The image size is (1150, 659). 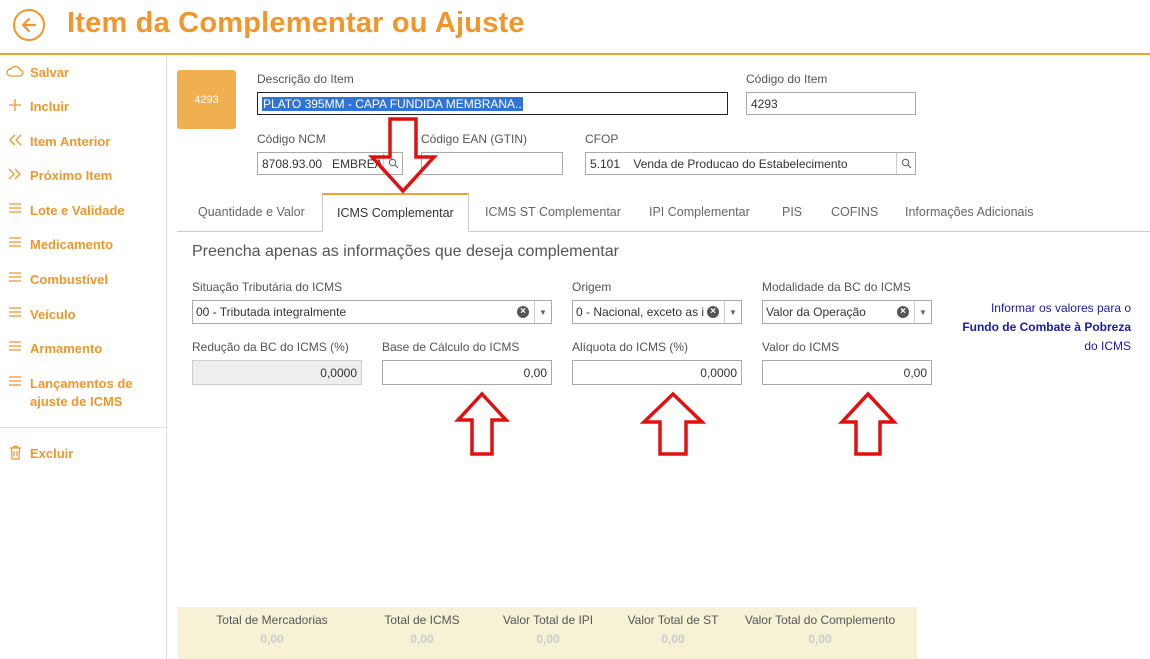 I want to click on tab-quantidade-valor: Quantidade e Valor, so click(x=251, y=212).